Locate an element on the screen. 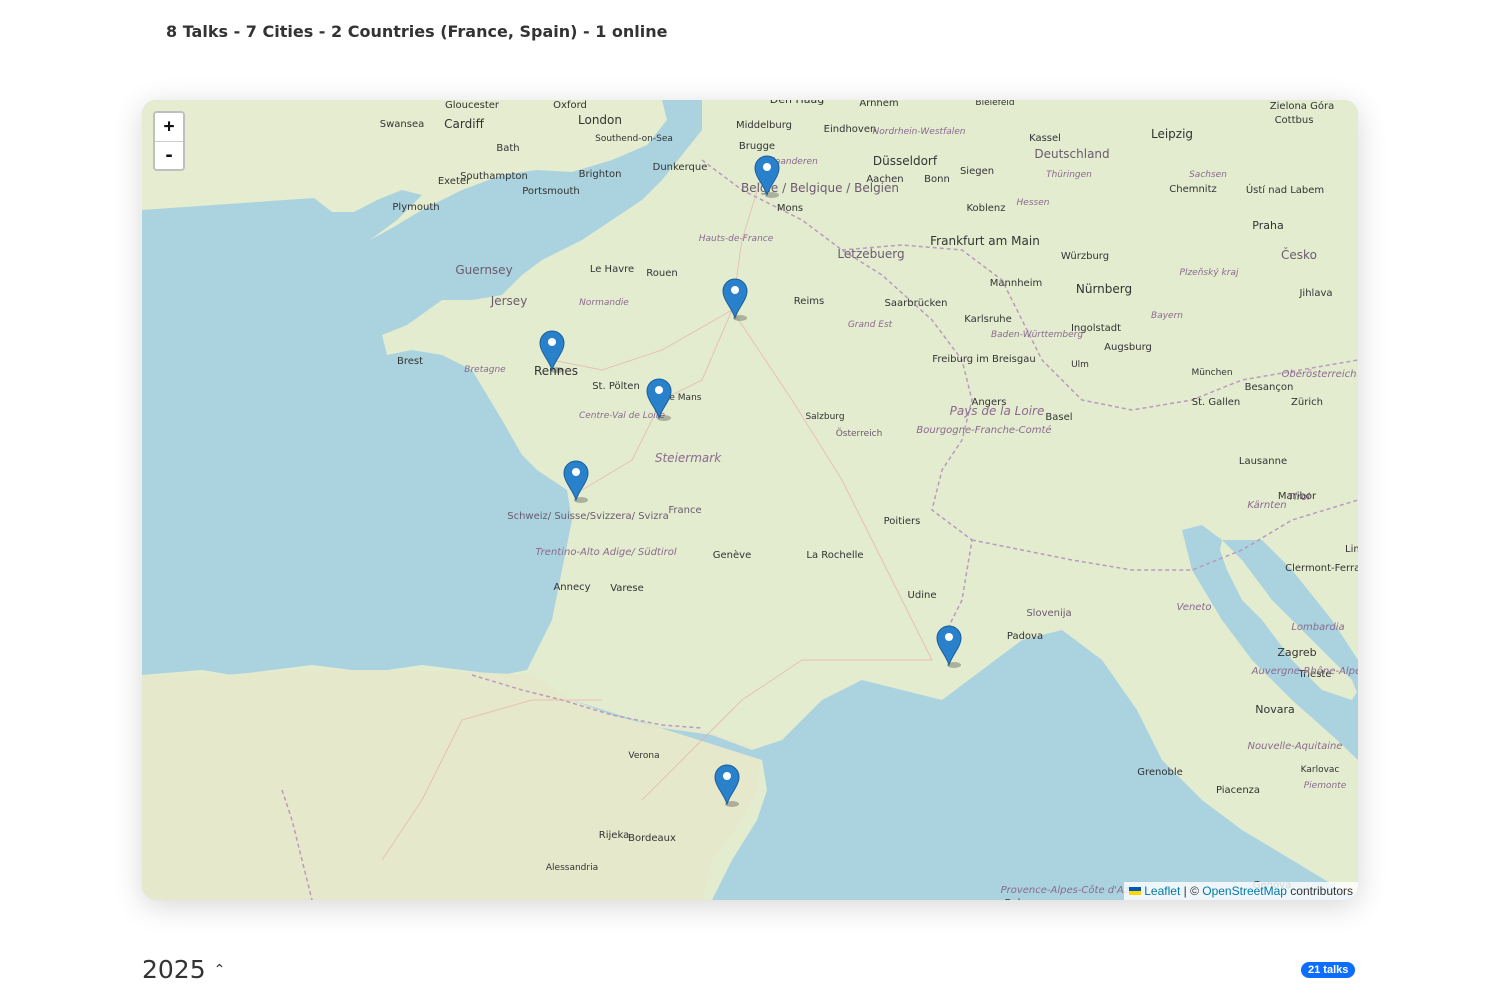  map-label: Deutschland is located at coordinates (1071, 154).